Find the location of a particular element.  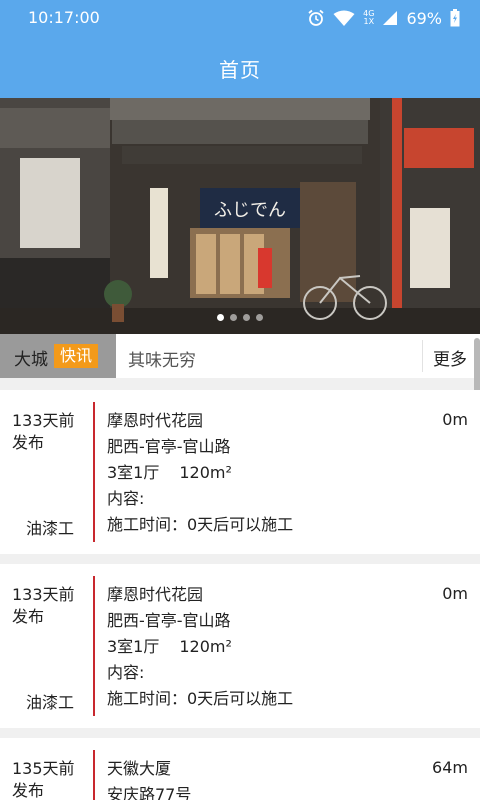

network-type: 4G 1X is located at coordinates (368, 18).